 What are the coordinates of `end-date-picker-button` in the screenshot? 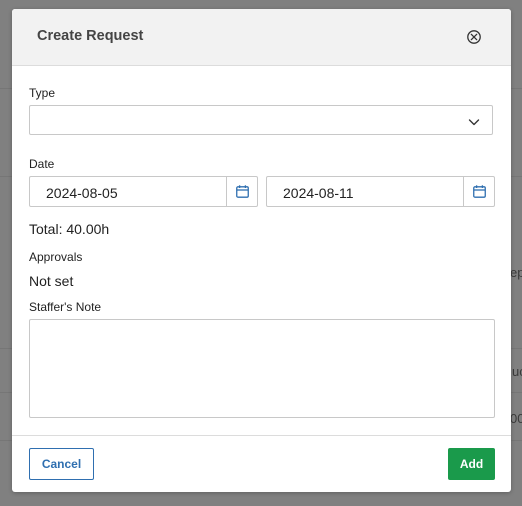 It's located at (478, 191).